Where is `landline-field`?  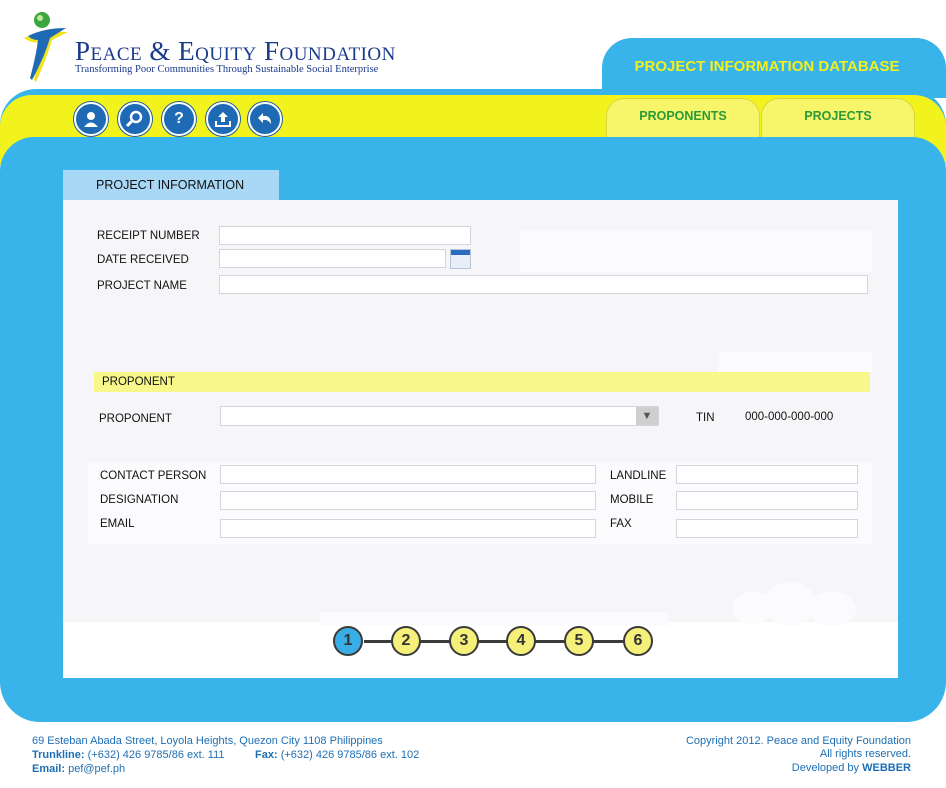 landline-field is located at coordinates (767, 474).